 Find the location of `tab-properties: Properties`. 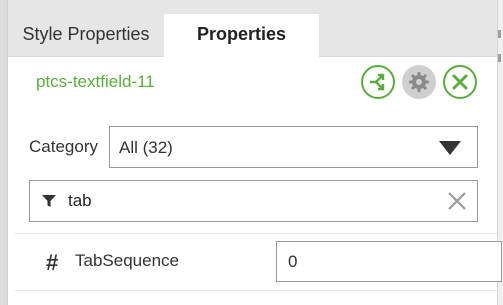

tab-properties: Properties is located at coordinates (241, 35).